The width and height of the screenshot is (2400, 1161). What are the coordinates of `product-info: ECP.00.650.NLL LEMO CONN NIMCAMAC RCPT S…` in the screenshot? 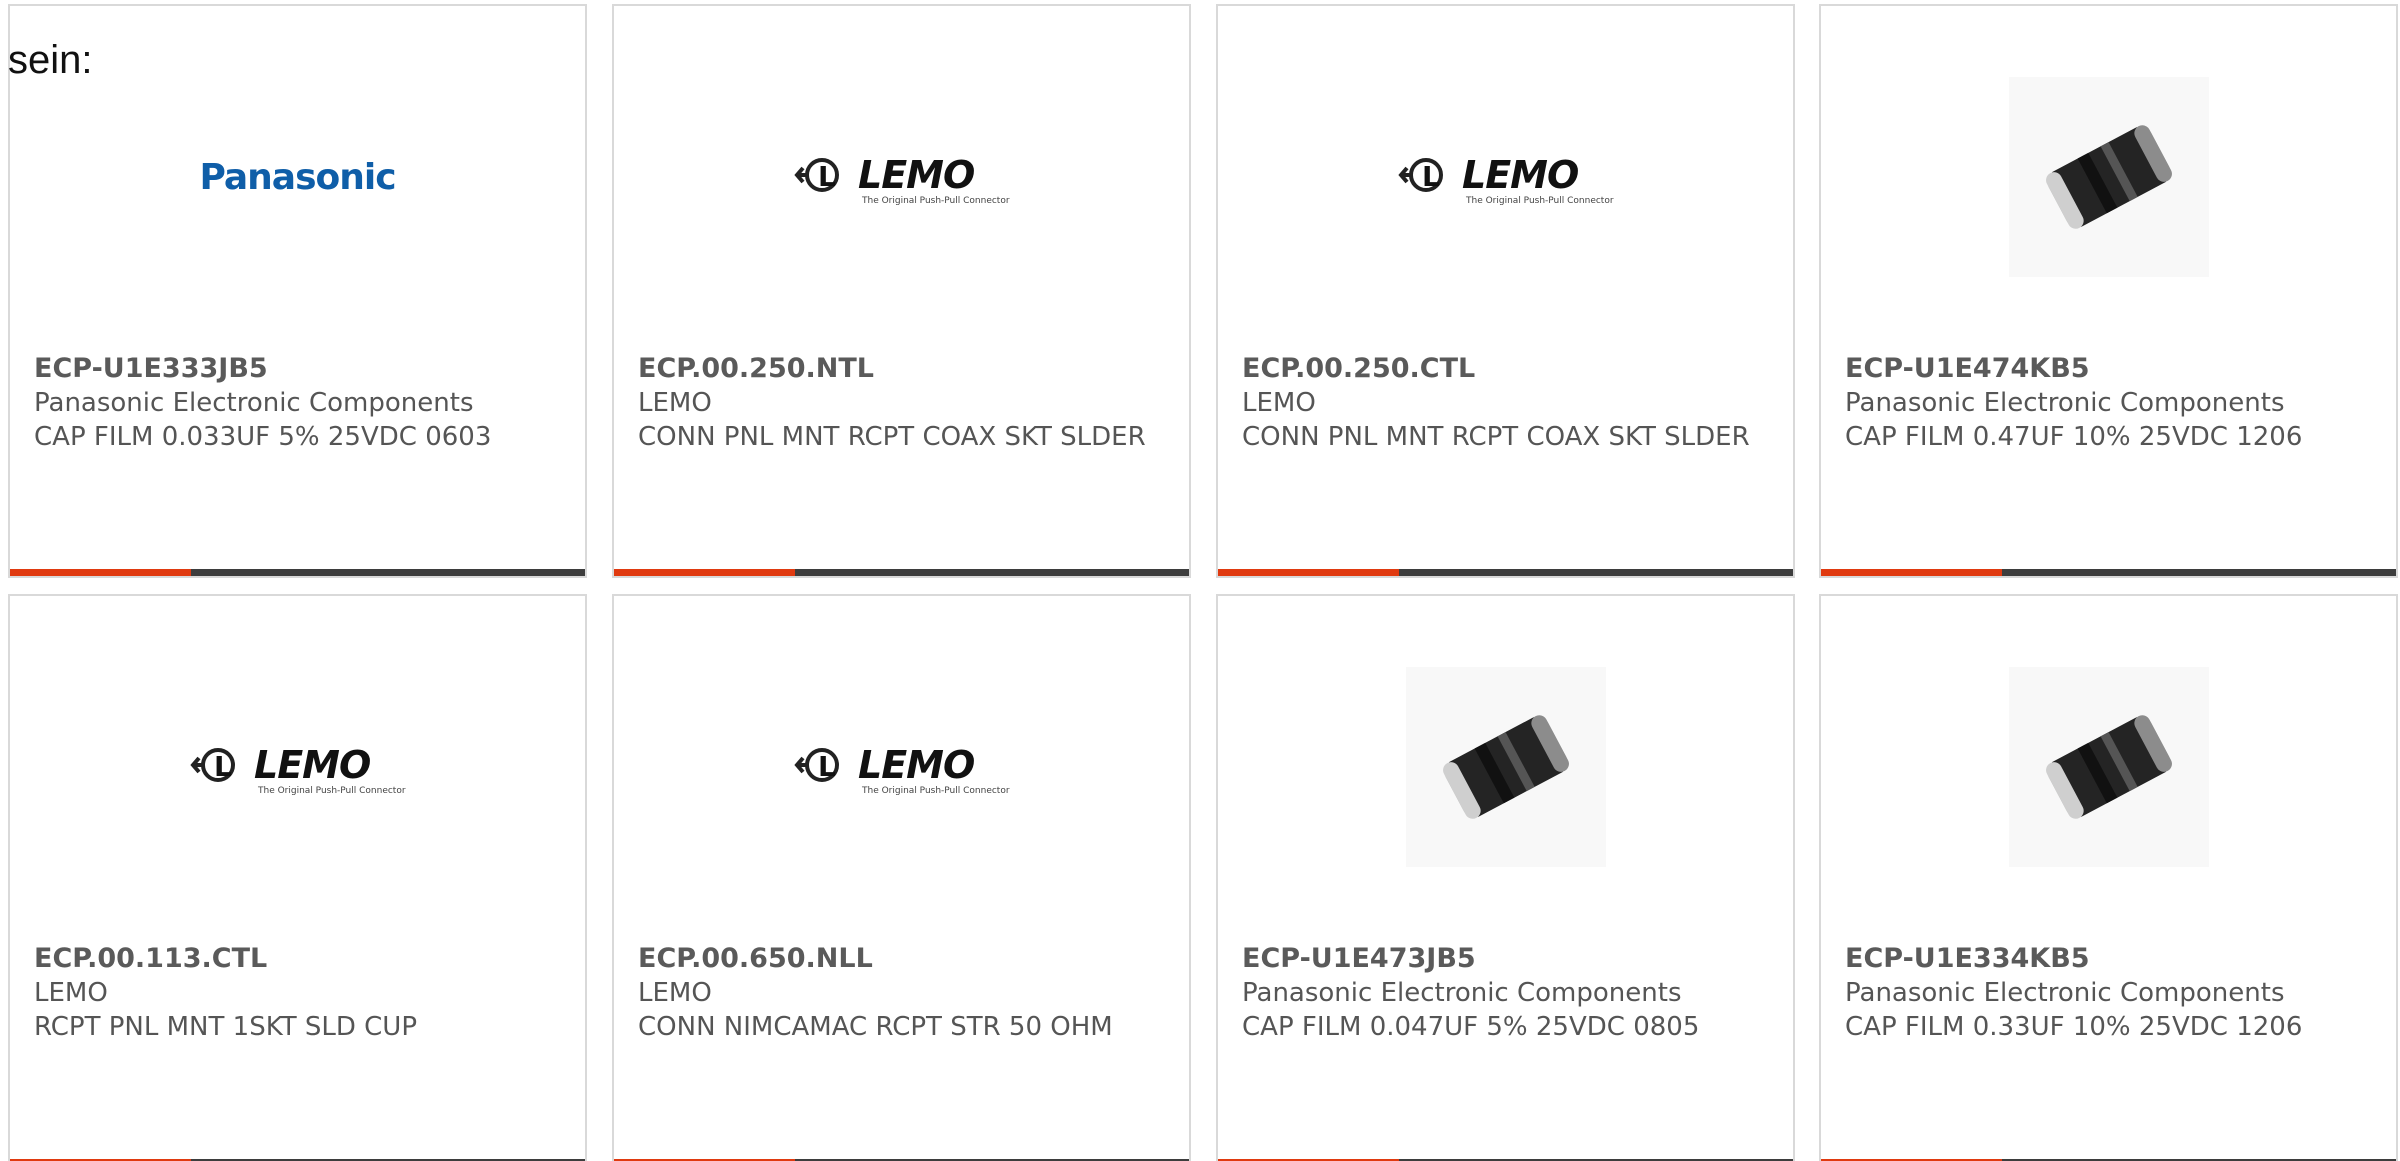 It's located at (903, 993).